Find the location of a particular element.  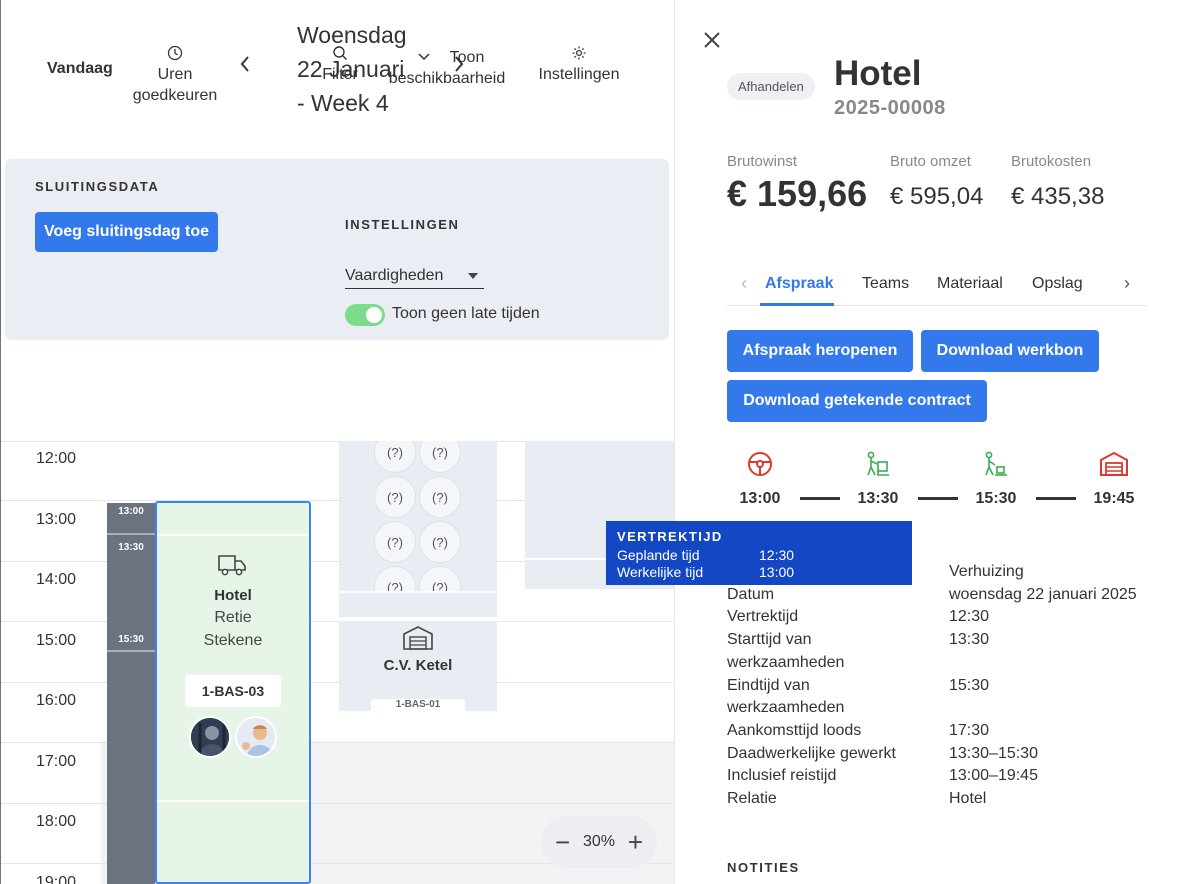

detail-value: Verhuizing is located at coordinates (986, 571).